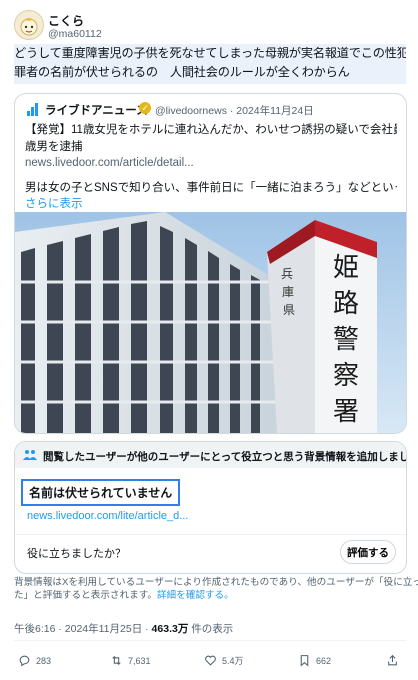  I want to click on show-more-link: さらに表示, so click(211, 204).